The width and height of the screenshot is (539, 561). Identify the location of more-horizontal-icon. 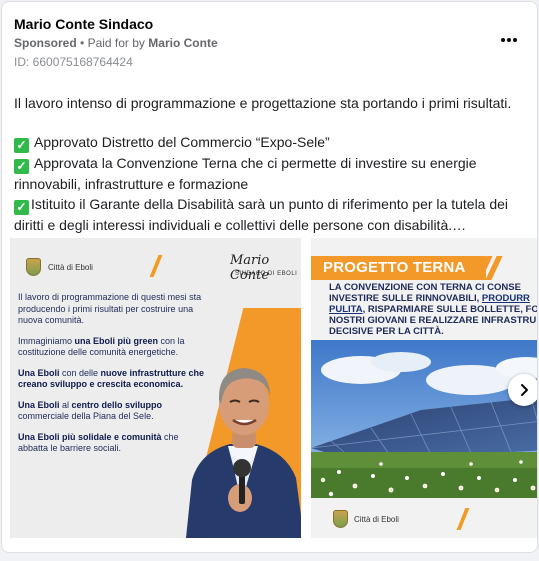
(509, 40).